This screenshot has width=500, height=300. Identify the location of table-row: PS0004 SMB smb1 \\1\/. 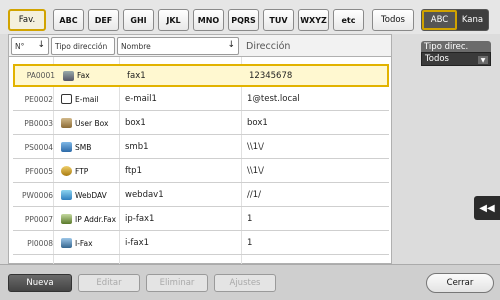
(201, 147).